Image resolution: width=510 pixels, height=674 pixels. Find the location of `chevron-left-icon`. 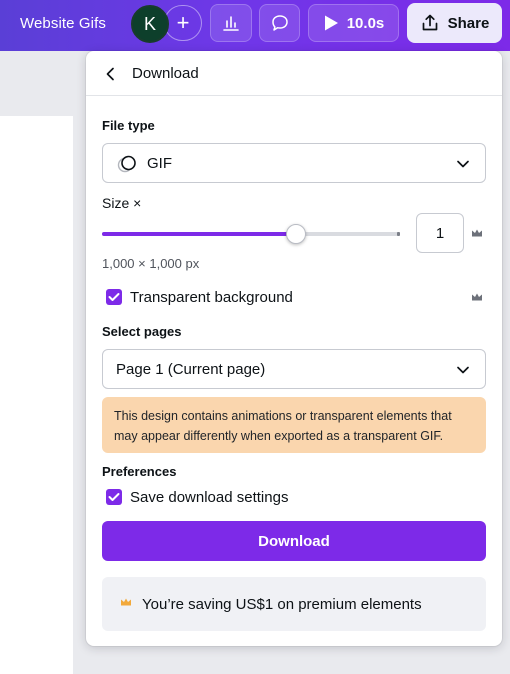

chevron-left-icon is located at coordinates (111, 74).